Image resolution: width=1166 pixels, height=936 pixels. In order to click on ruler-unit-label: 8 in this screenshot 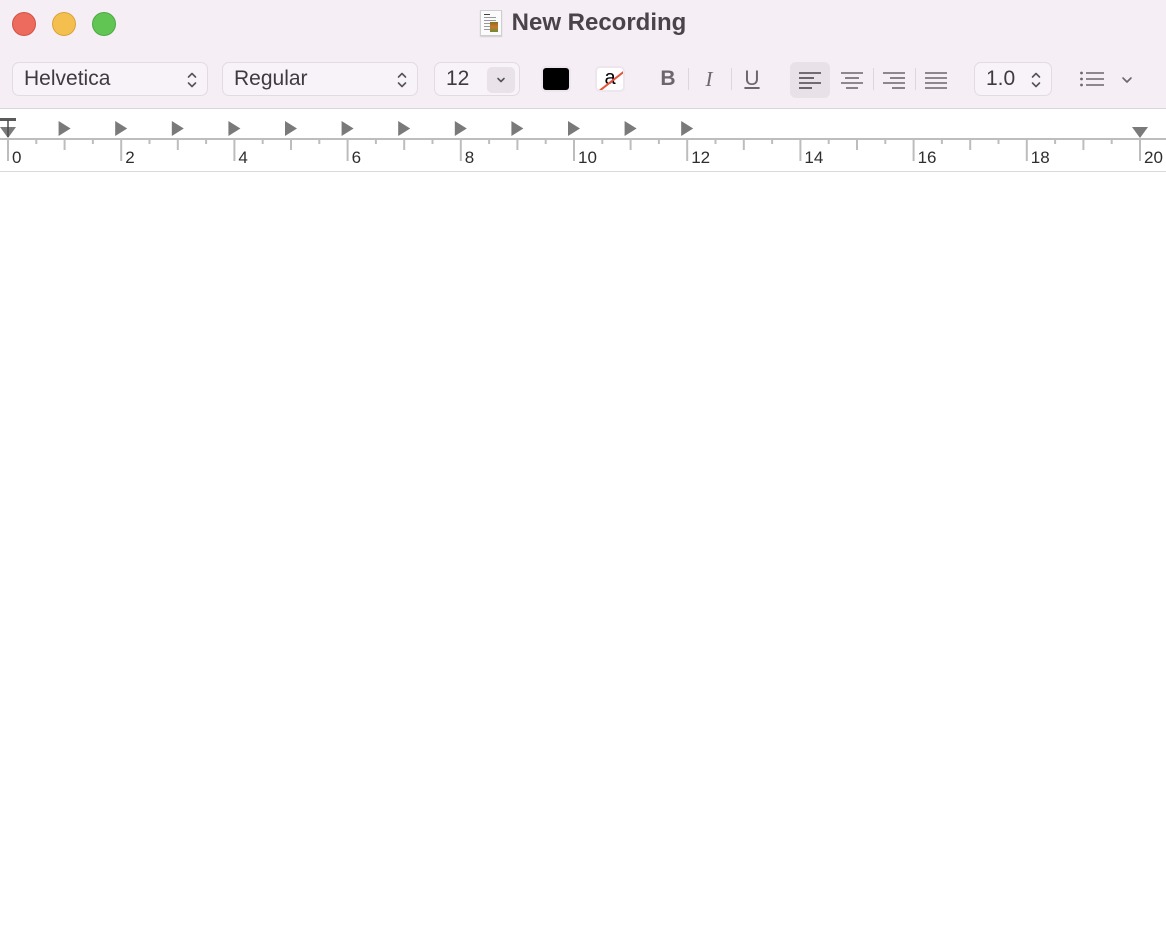, I will do `click(469, 157)`.